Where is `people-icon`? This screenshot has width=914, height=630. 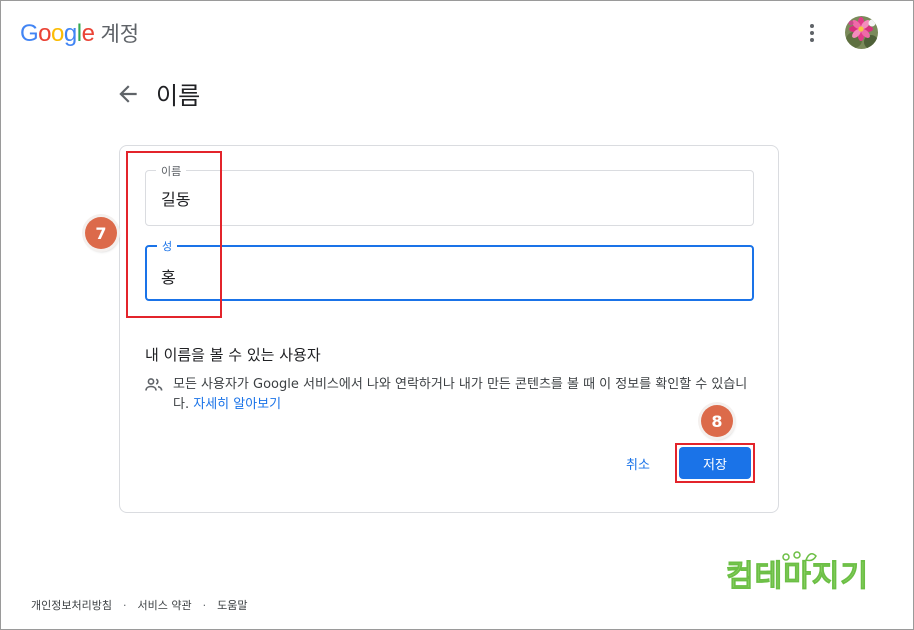 people-icon is located at coordinates (154, 384).